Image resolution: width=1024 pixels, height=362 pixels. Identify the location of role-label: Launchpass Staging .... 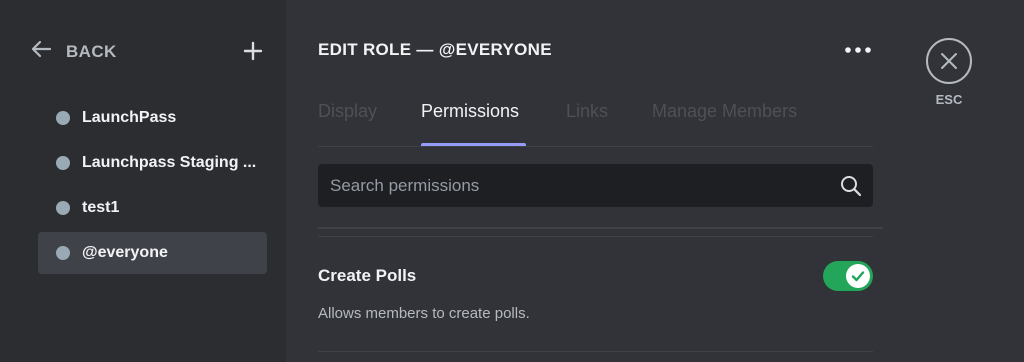
(169, 162).